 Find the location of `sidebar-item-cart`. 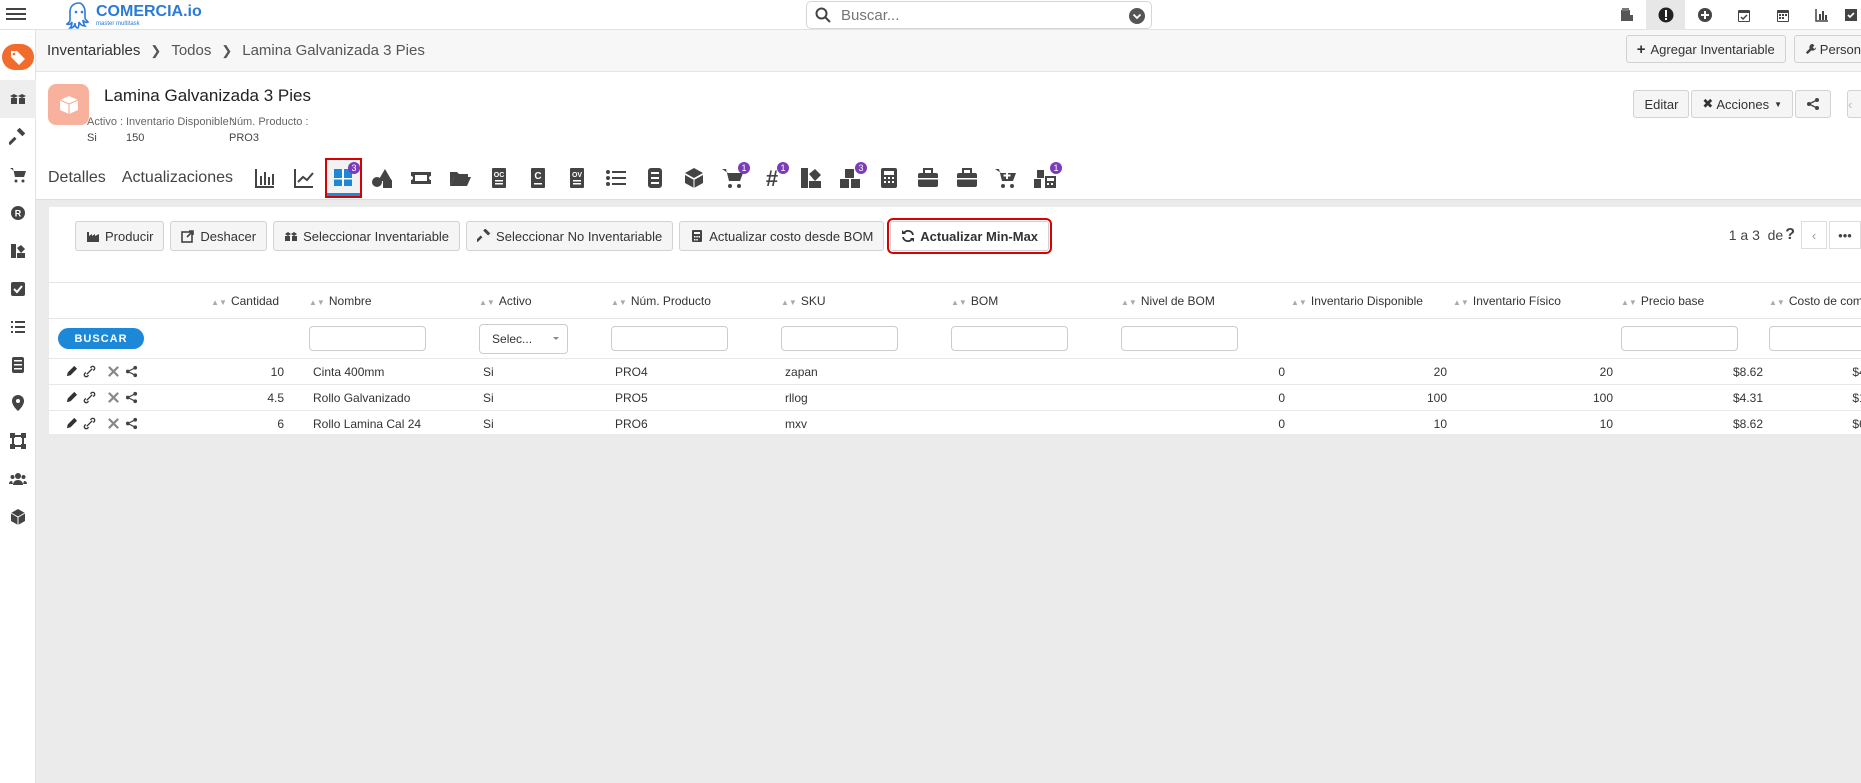

sidebar-item-cart is located at coordinates (18, 175).